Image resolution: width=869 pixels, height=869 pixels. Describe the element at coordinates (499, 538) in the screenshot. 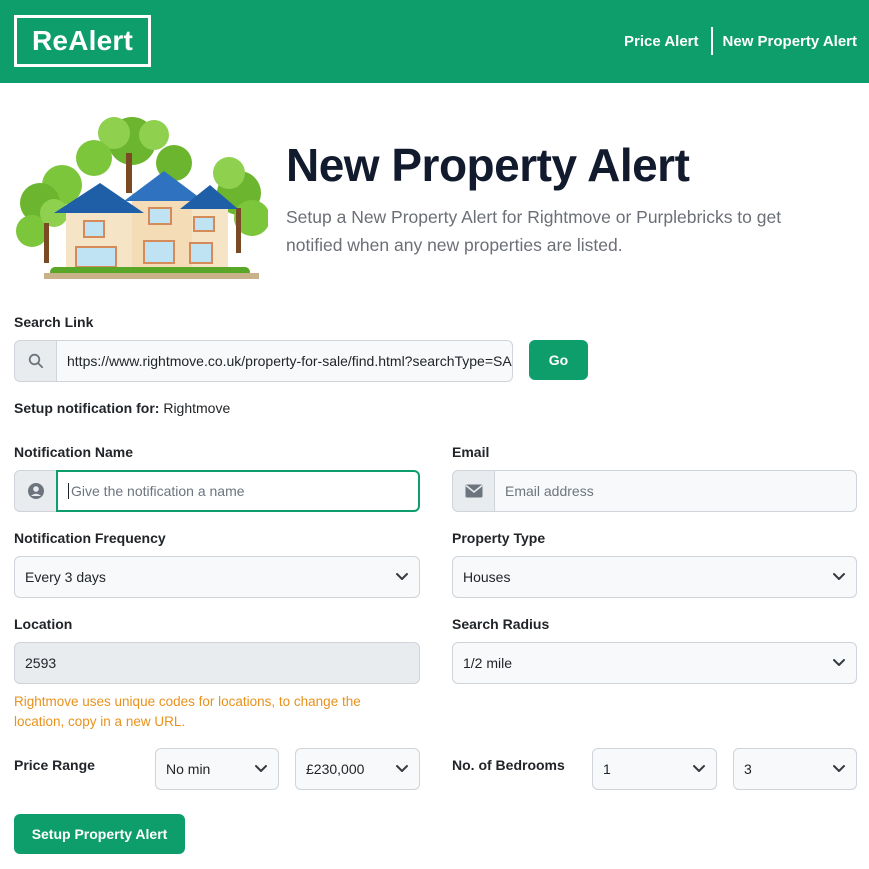

I see `property-type-label: Property Type` at that location.